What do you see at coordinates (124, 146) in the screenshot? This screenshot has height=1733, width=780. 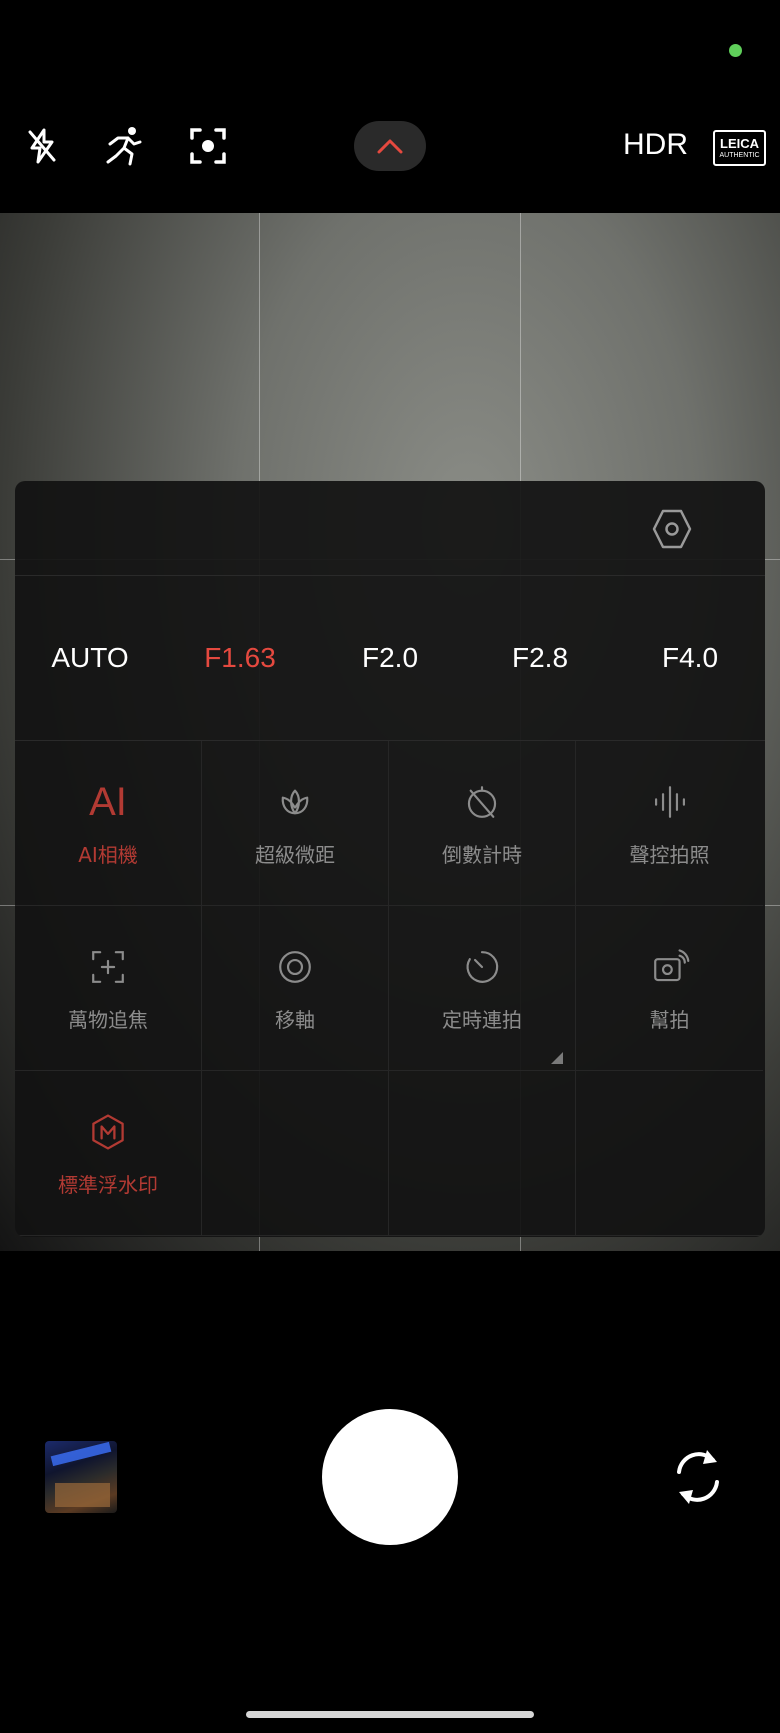 I see `motion-icon` at bounding box center [124, 146].